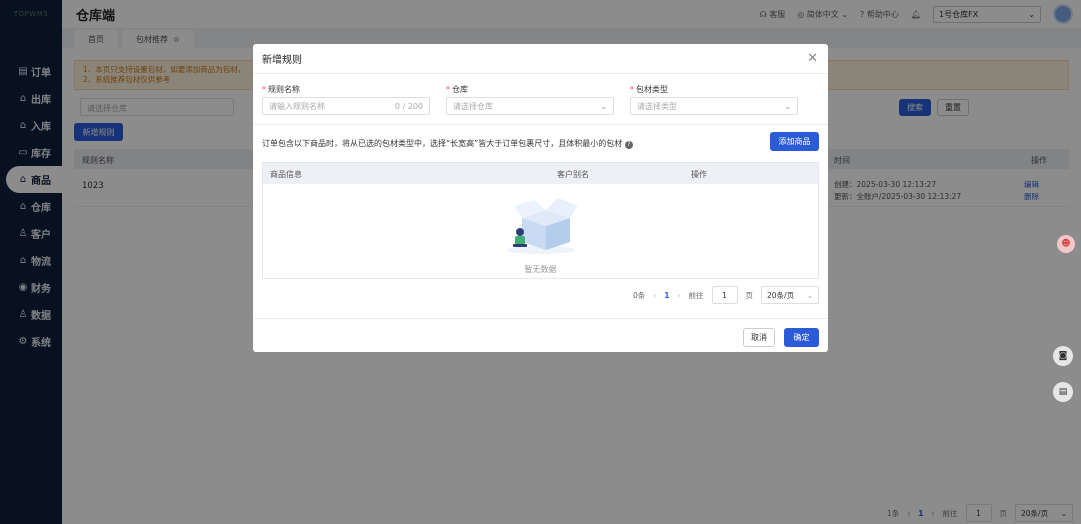 The image size is (1081, 524). Describe the element at coordinates (540, 335) in the screenshot. I see `dialog-footer: 取消 确定` at that location.